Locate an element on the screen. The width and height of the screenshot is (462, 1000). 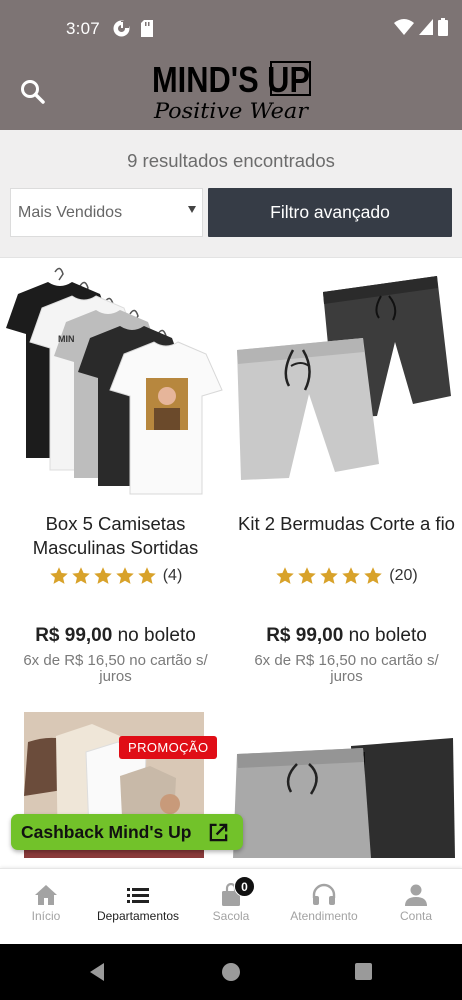
tab-label: Departamentos is located at coordinates (138, 916).